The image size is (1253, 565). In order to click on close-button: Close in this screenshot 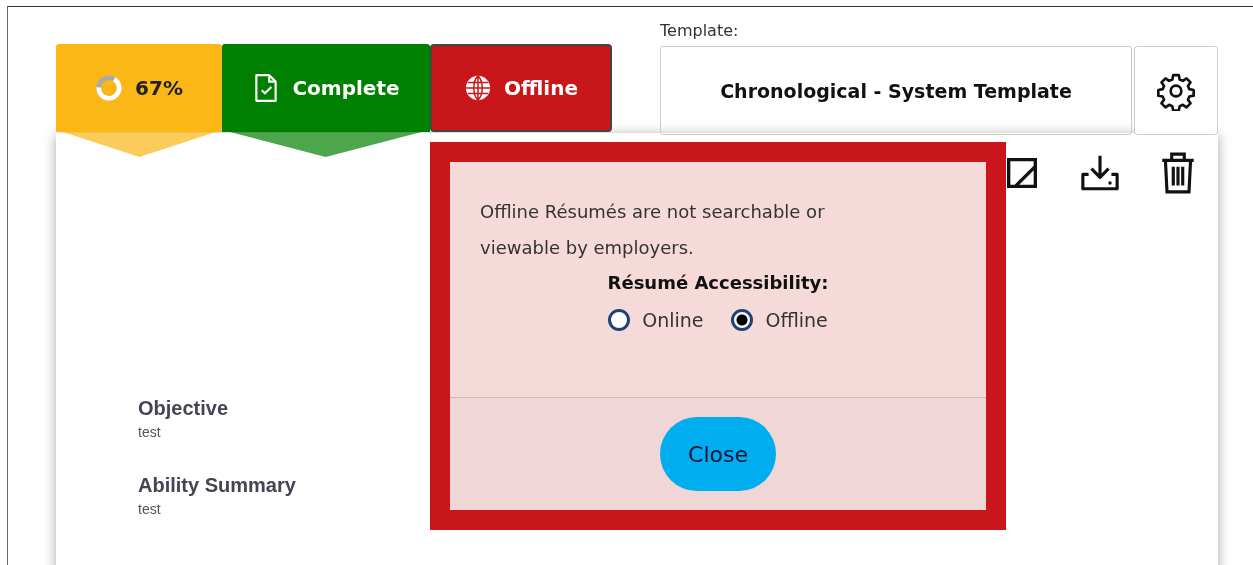, I will do `click(718, 454)`.